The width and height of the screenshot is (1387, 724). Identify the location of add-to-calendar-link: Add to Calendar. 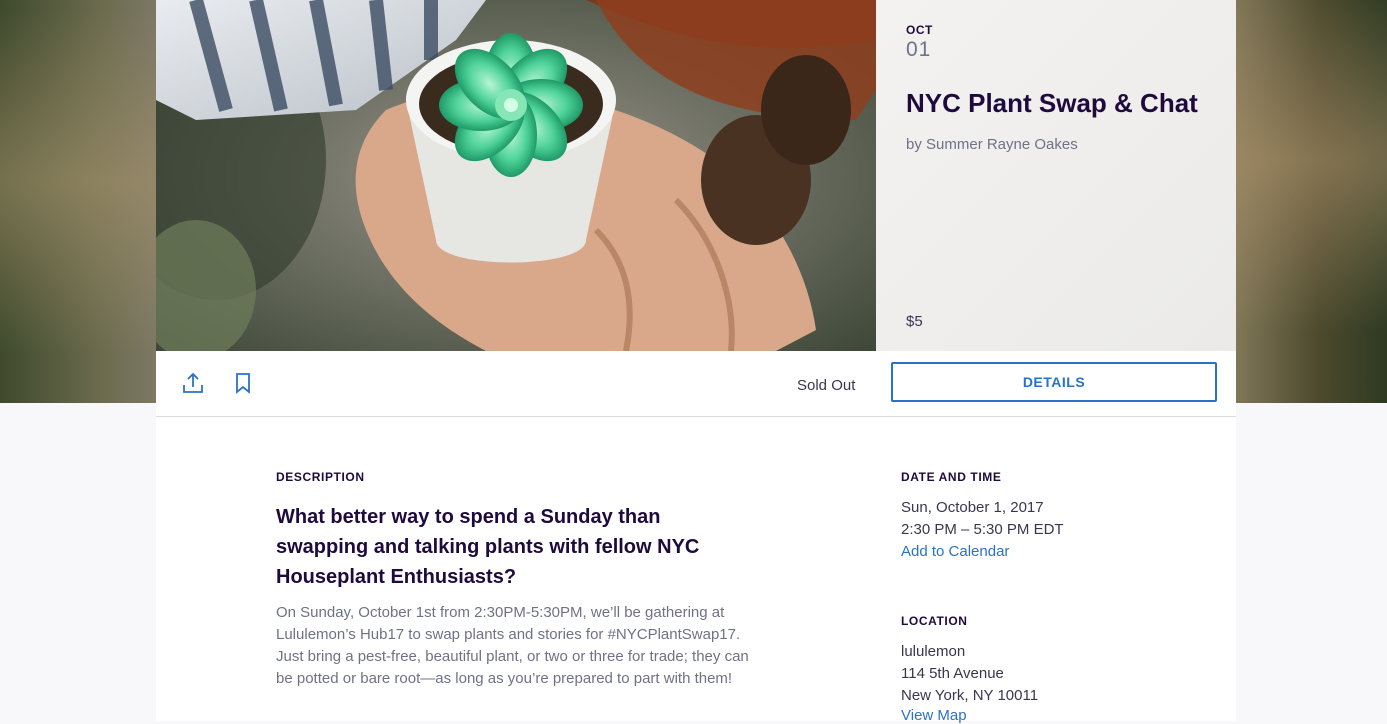
(955, 551).